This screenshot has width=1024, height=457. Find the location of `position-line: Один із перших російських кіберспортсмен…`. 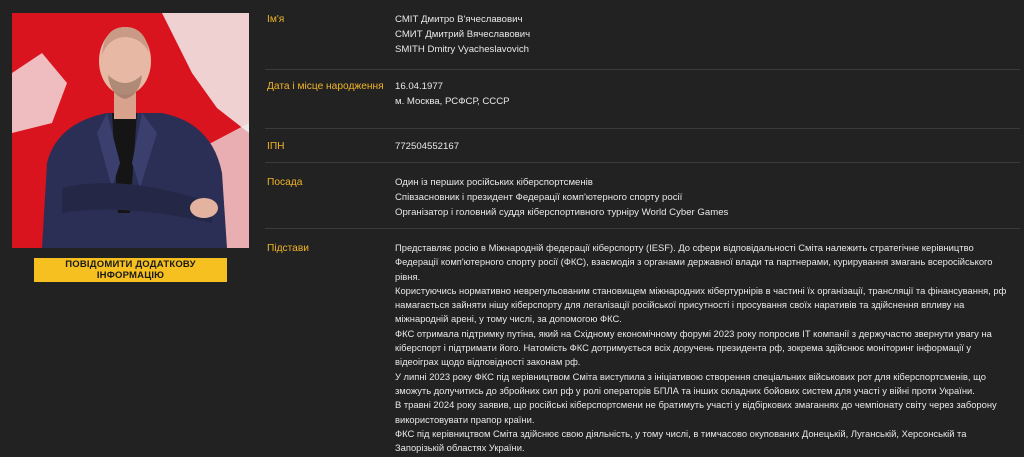

position-line: Один із перших російських кіберспортсмен… is located at coordinates (494, 182).